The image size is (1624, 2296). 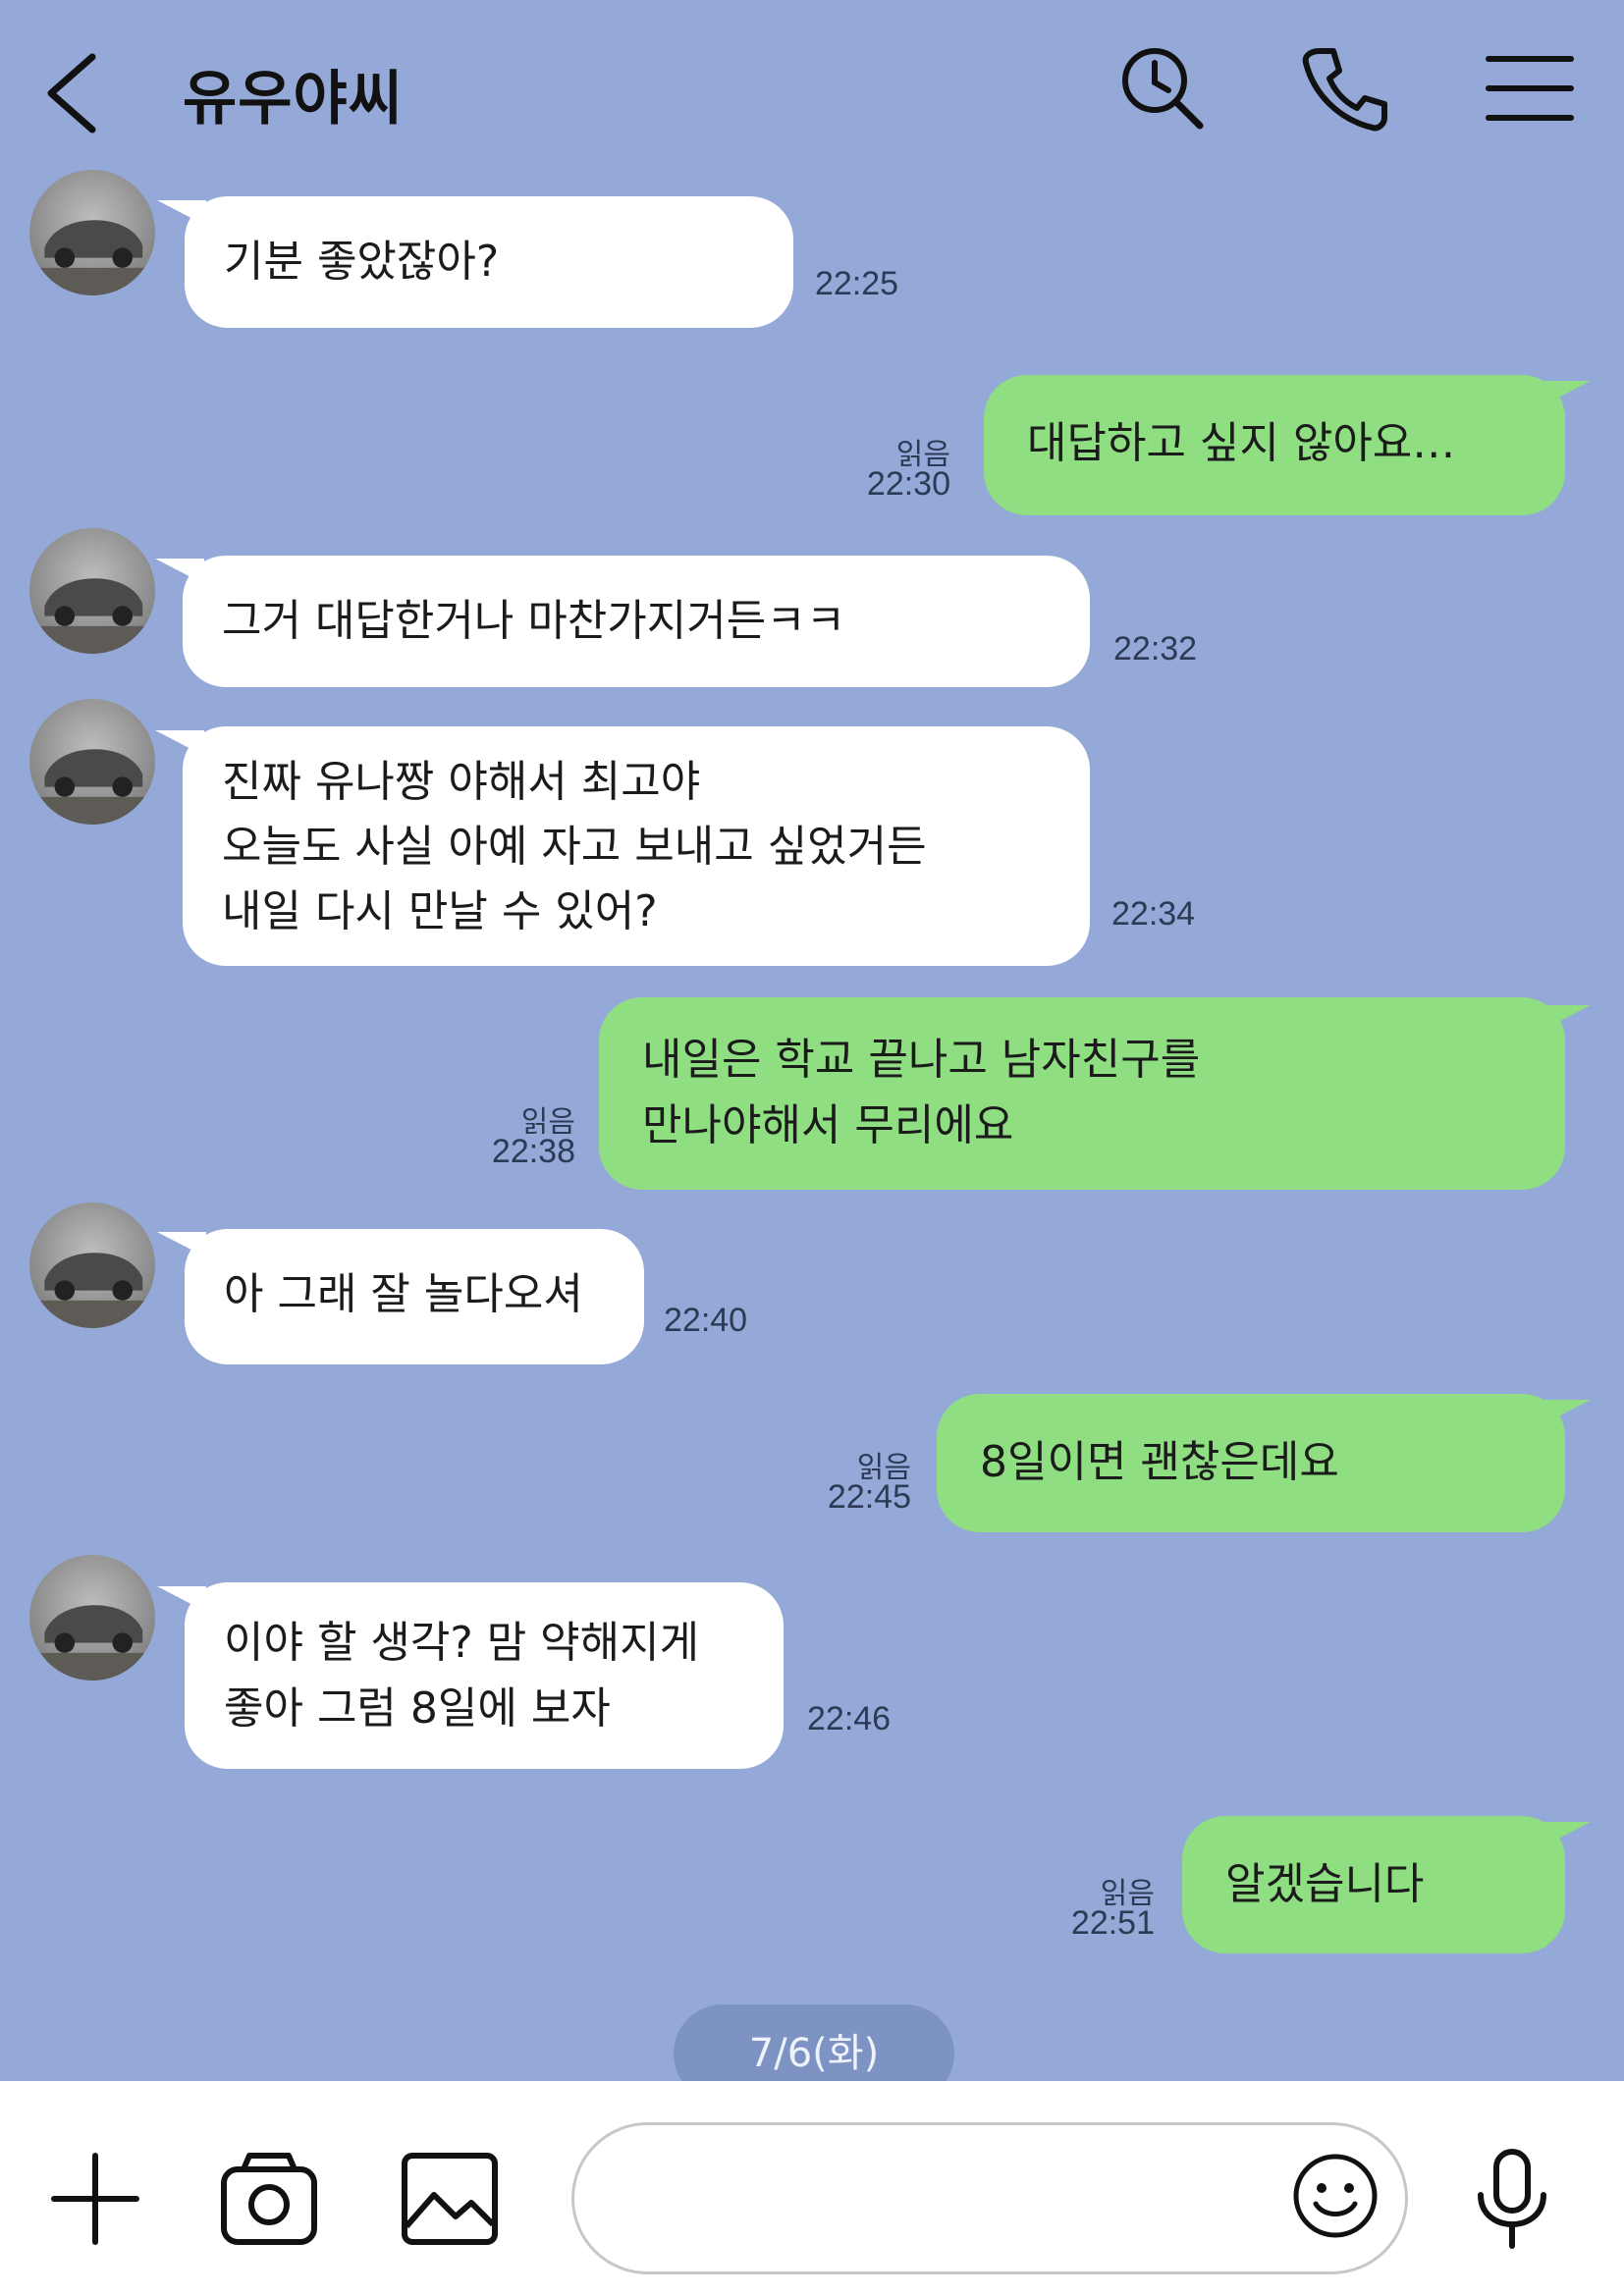 I want to click on message-time: 22:30, so click(x=908, y=484).